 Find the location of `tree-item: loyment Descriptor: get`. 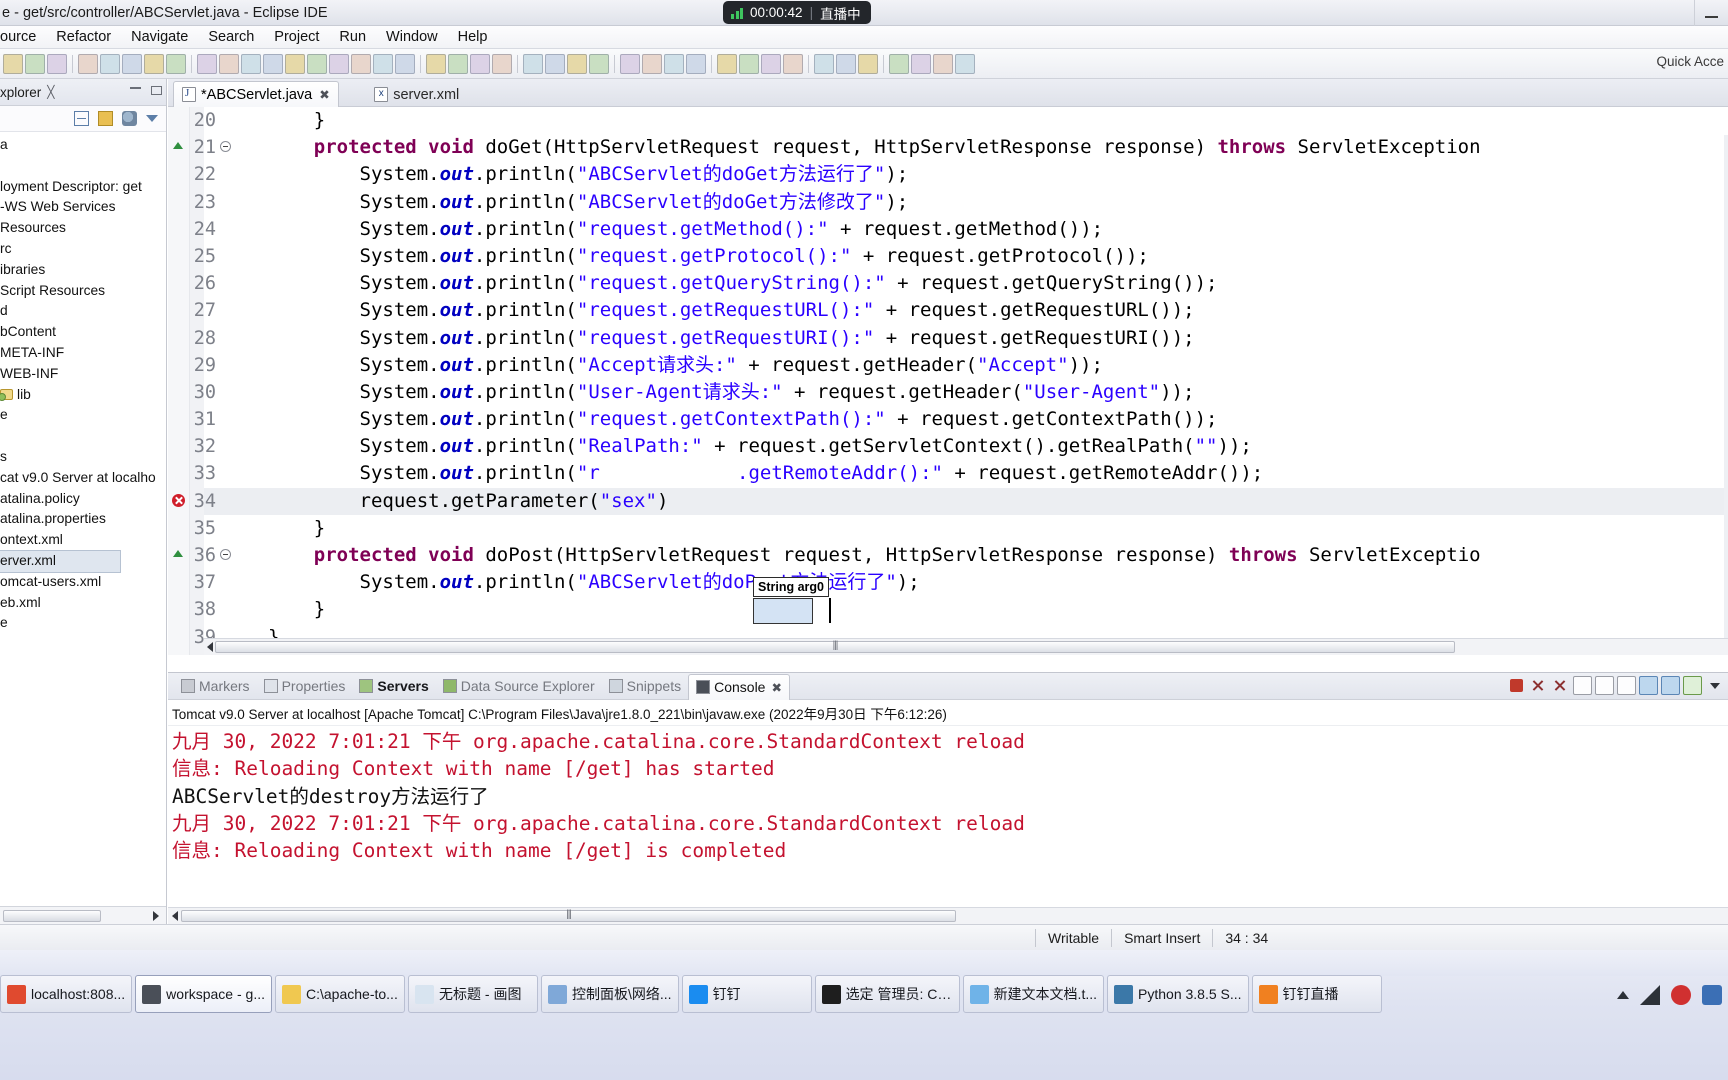

tree-item: loyment Descriptor: get is located at coordinates (83, 187).